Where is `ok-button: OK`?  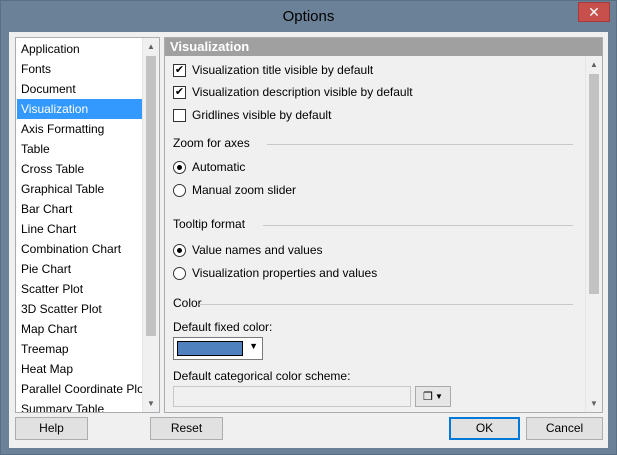 ok-button: OK is located at coordinates (484, 428).